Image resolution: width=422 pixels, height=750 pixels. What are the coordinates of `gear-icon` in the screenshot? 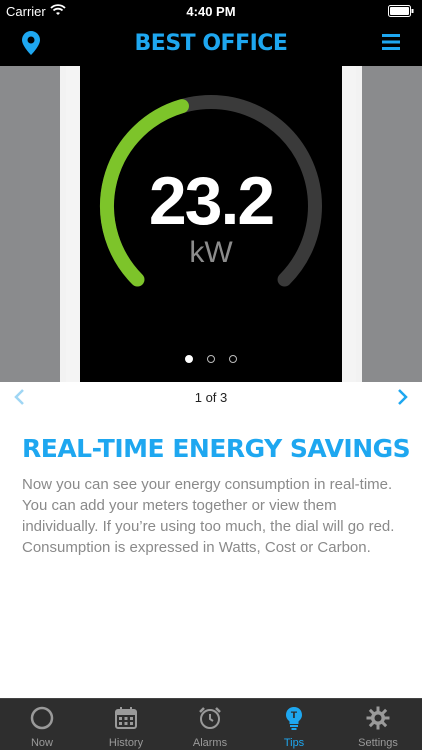 It's located at (378, 718).